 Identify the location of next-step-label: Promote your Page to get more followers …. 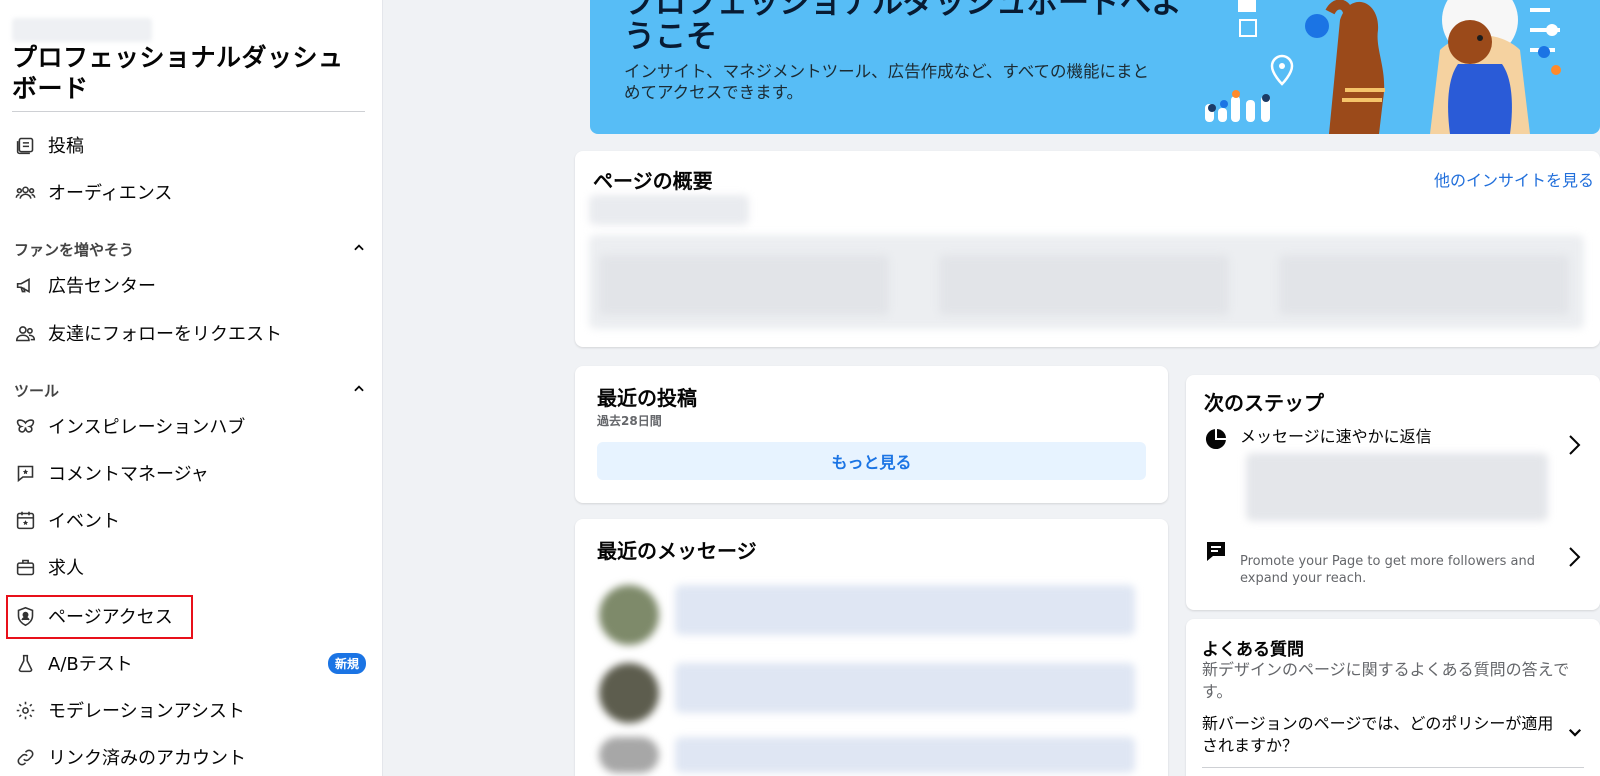
(1387, 570).